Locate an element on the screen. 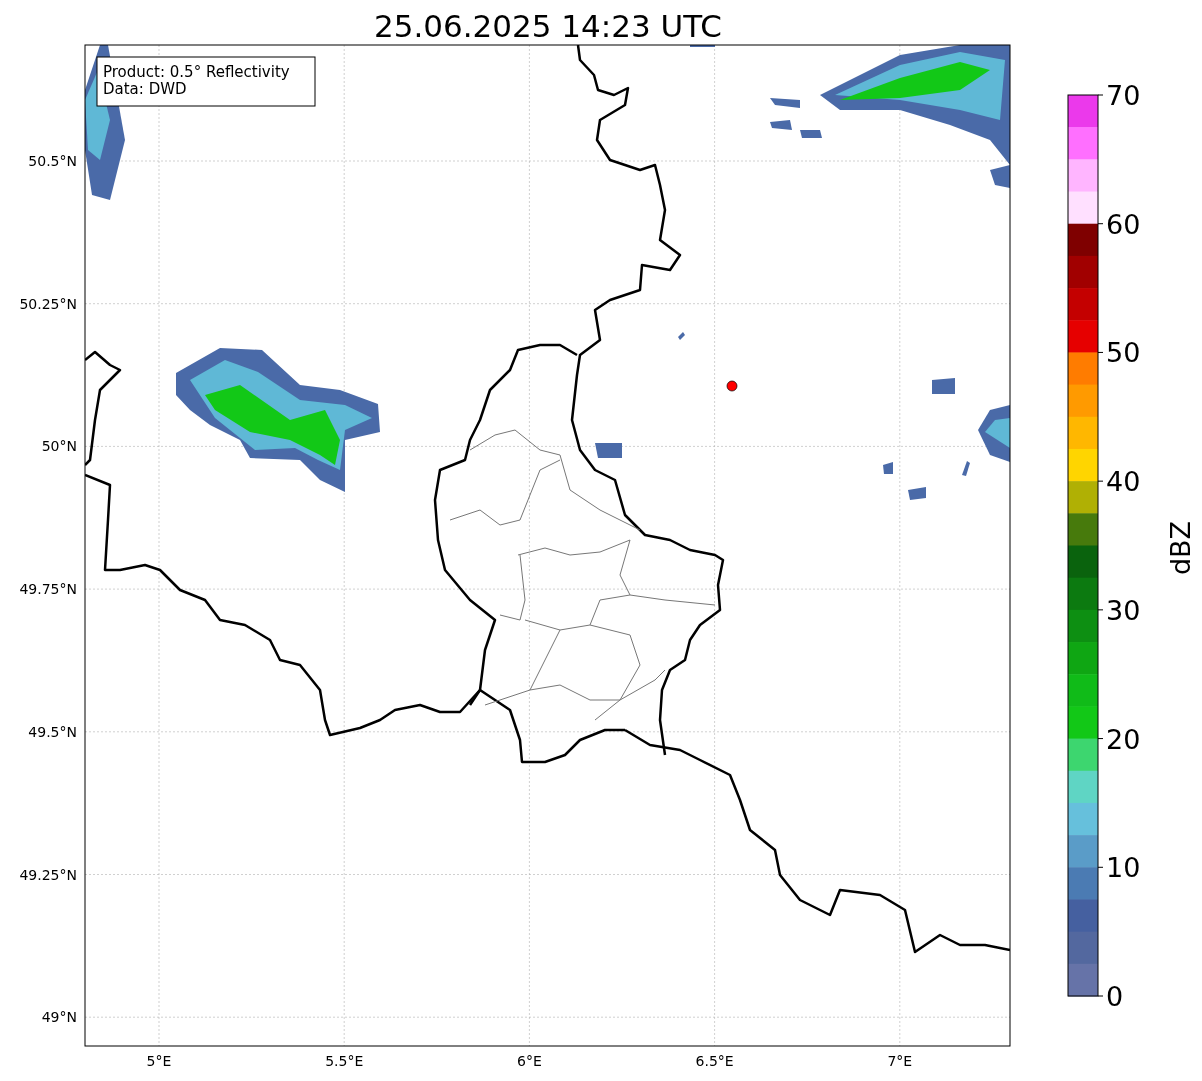  colorbar-tick-label: 70 is located at coordinates (1123, 95).